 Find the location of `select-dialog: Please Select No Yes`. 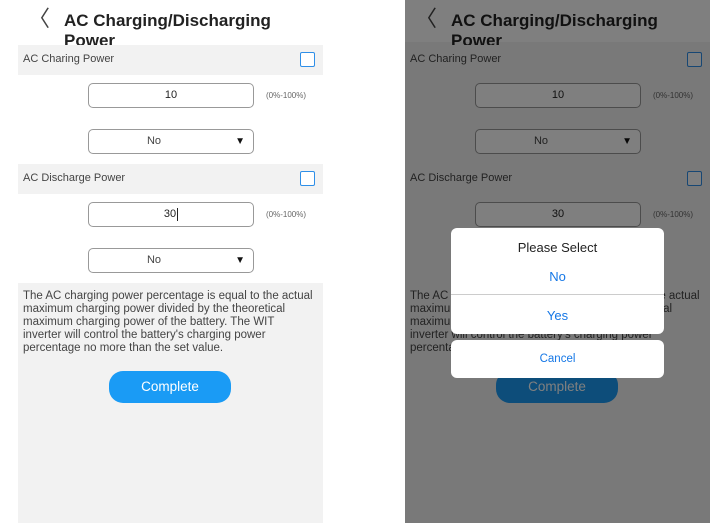

select-dialog: Please Select No Yes is located at coordinates (557, 281).